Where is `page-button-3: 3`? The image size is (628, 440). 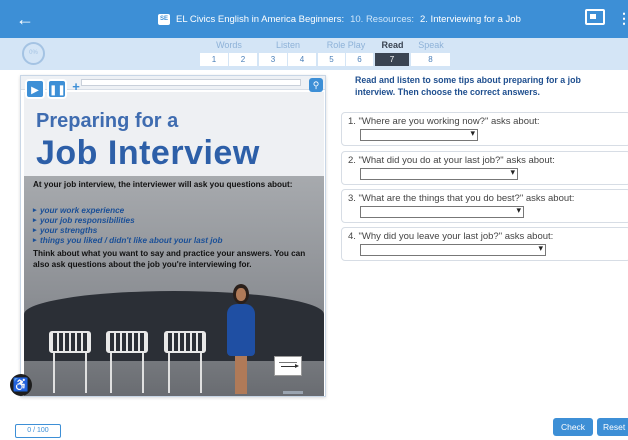 page-button-3: 3 is located at coordinates (273, 59).